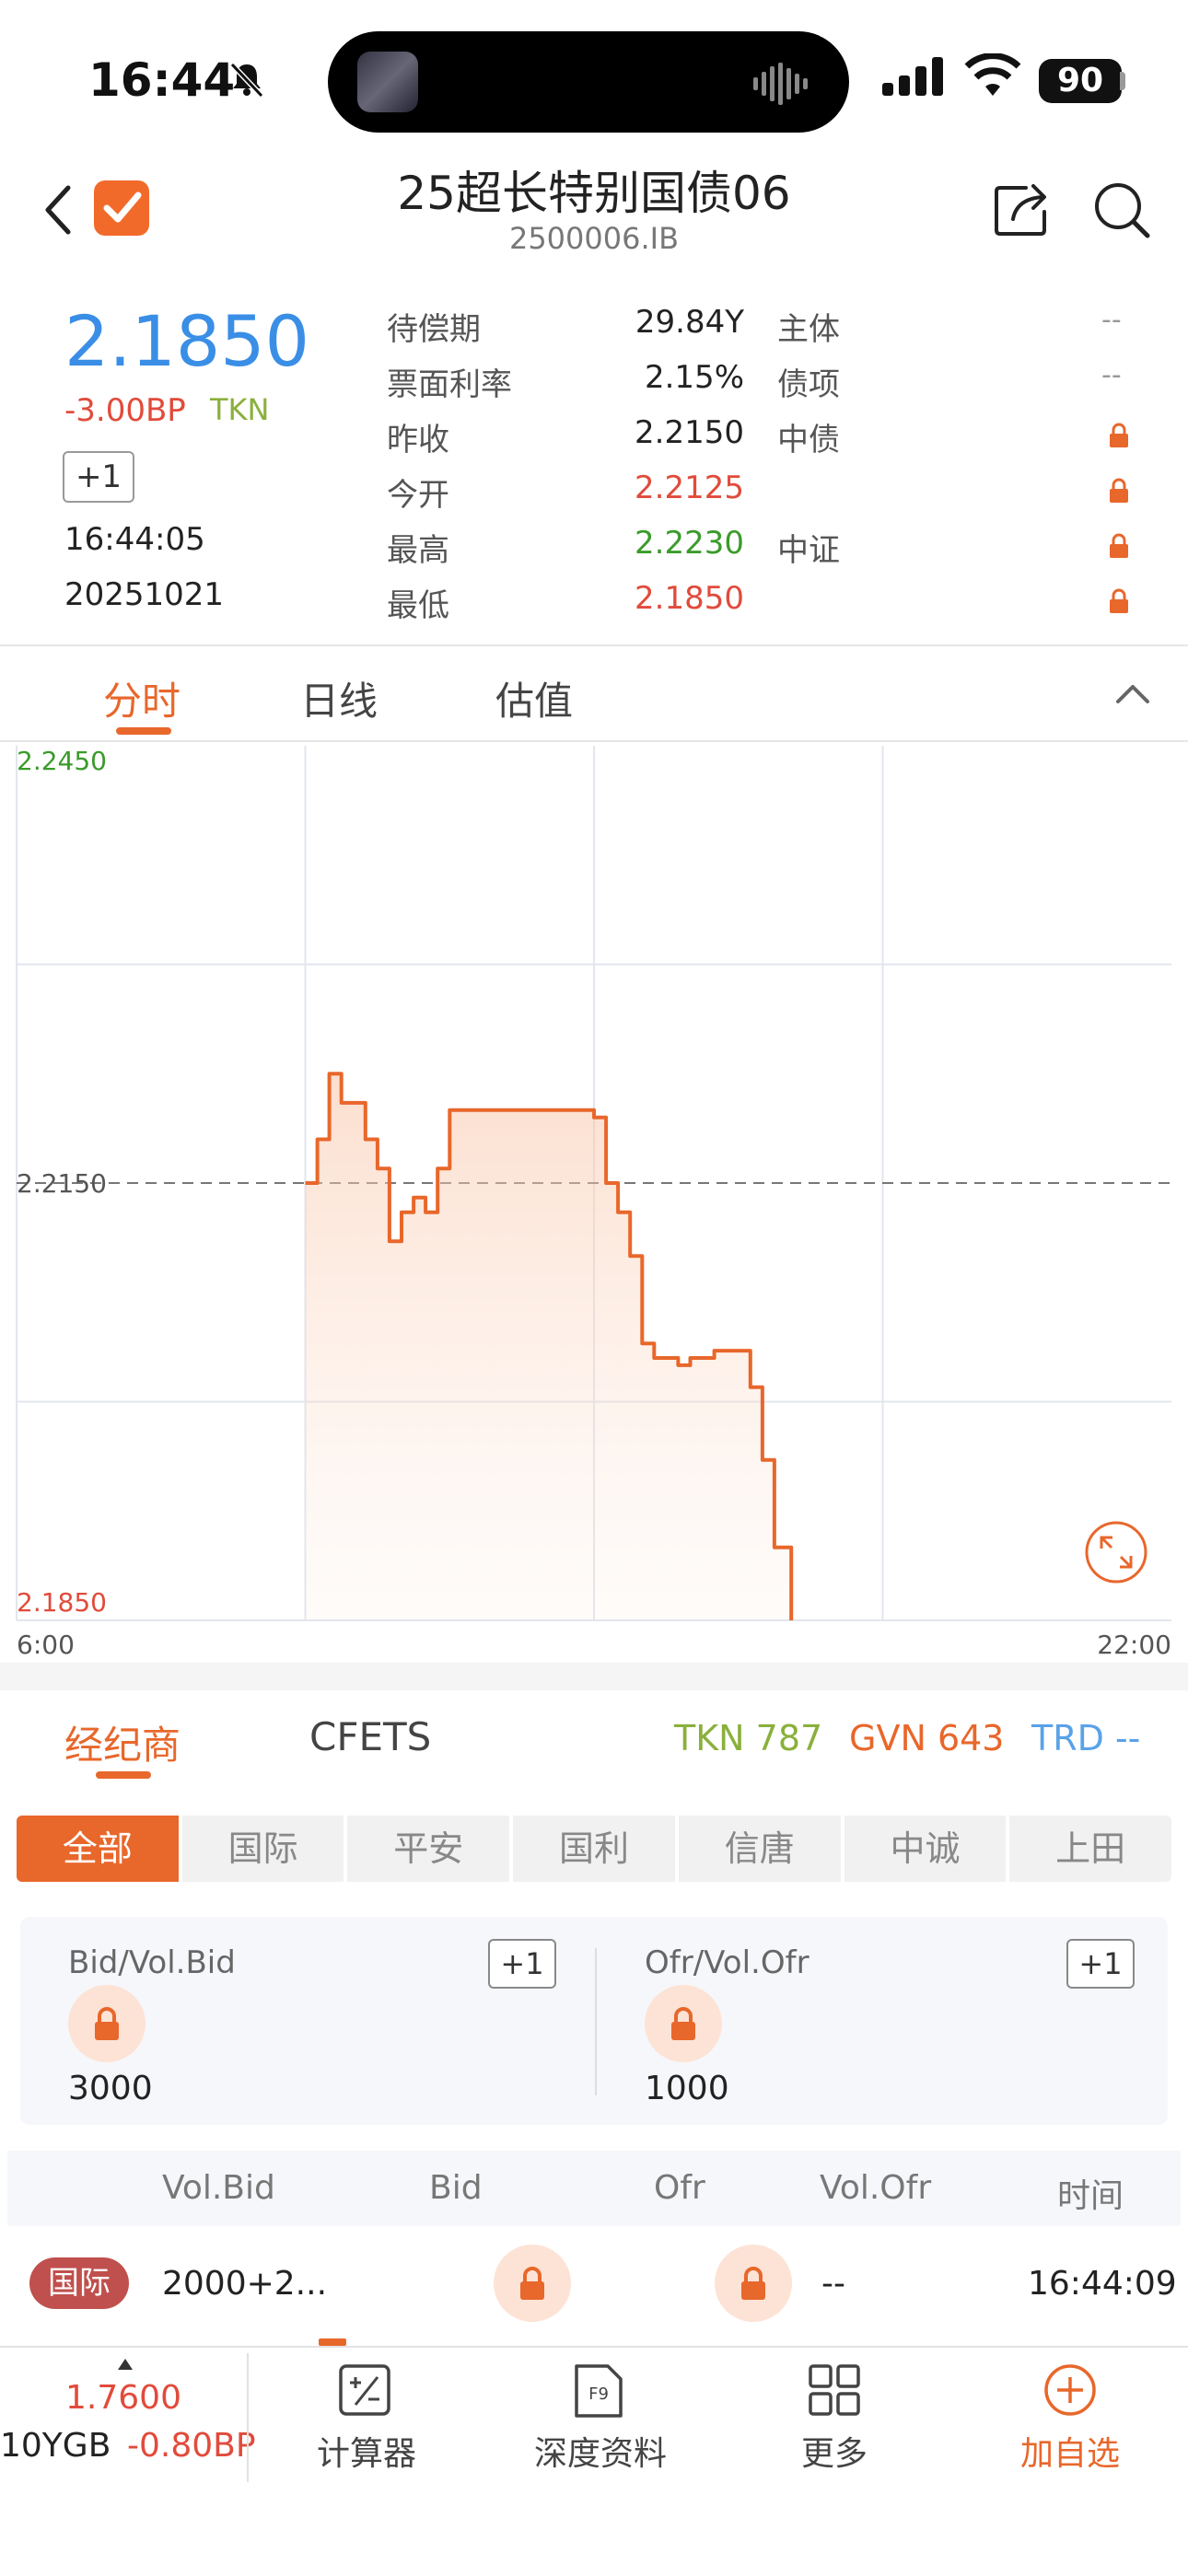  I want to click on tkn-count: TKN 787, so click(748, 1738).